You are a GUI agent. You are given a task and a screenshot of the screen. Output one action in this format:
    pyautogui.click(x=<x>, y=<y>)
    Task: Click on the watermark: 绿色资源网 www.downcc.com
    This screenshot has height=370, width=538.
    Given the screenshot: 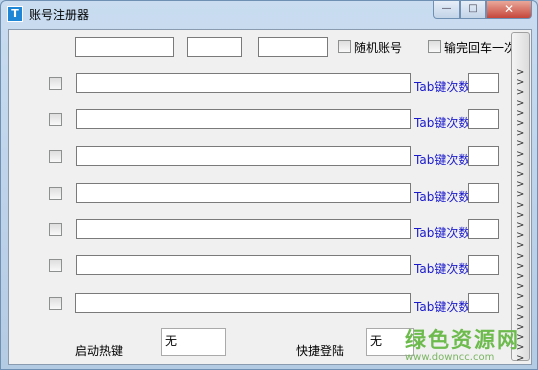 What is the action you would take?
    pyautogui.click(x=470, y=346)
    